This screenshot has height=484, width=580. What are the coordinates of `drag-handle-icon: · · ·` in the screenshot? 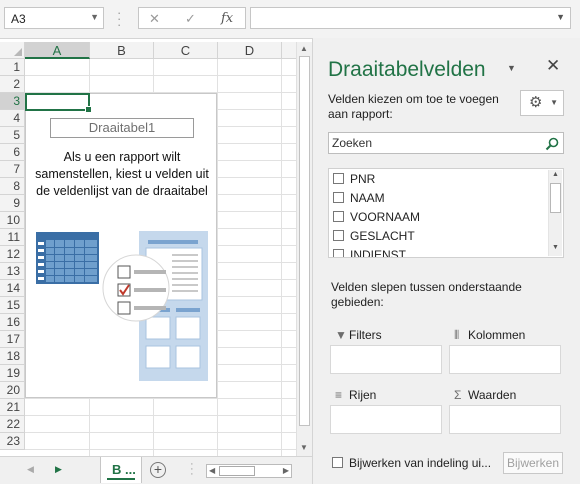 It's located at (119, 18).